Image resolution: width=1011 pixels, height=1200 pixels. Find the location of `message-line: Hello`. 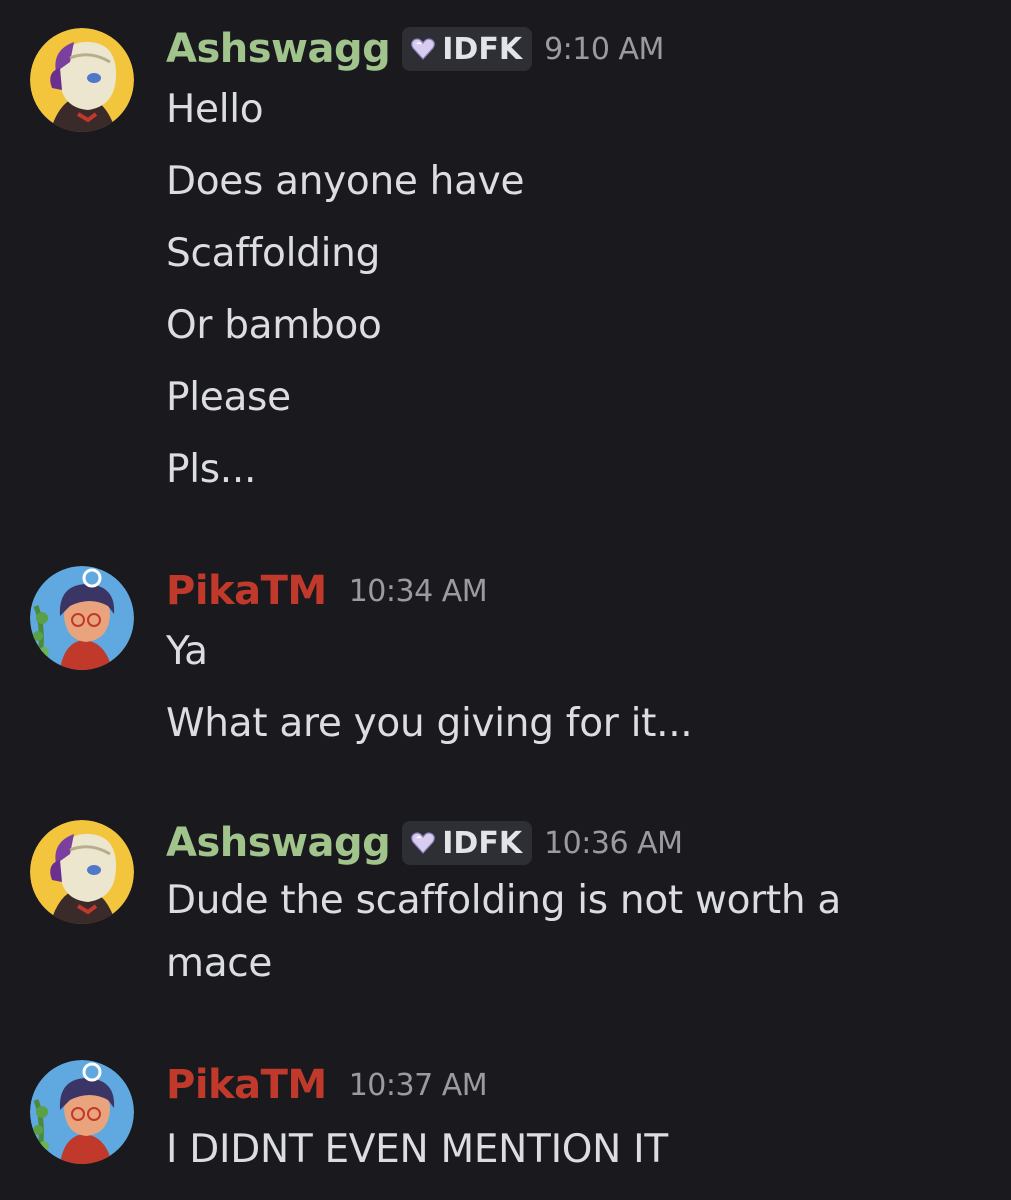

message-line: Hello is located at coordinates (215, 109).